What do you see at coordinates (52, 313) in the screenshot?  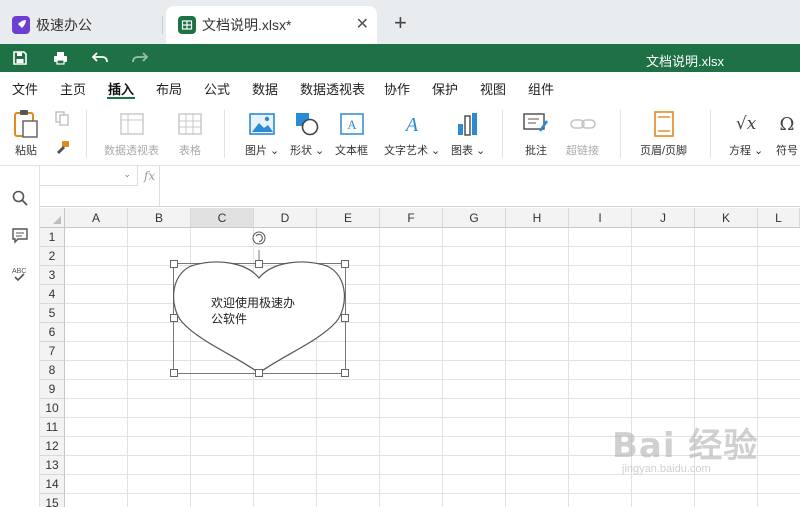 I see `row-header: 5` at bounding box center [52, 313].